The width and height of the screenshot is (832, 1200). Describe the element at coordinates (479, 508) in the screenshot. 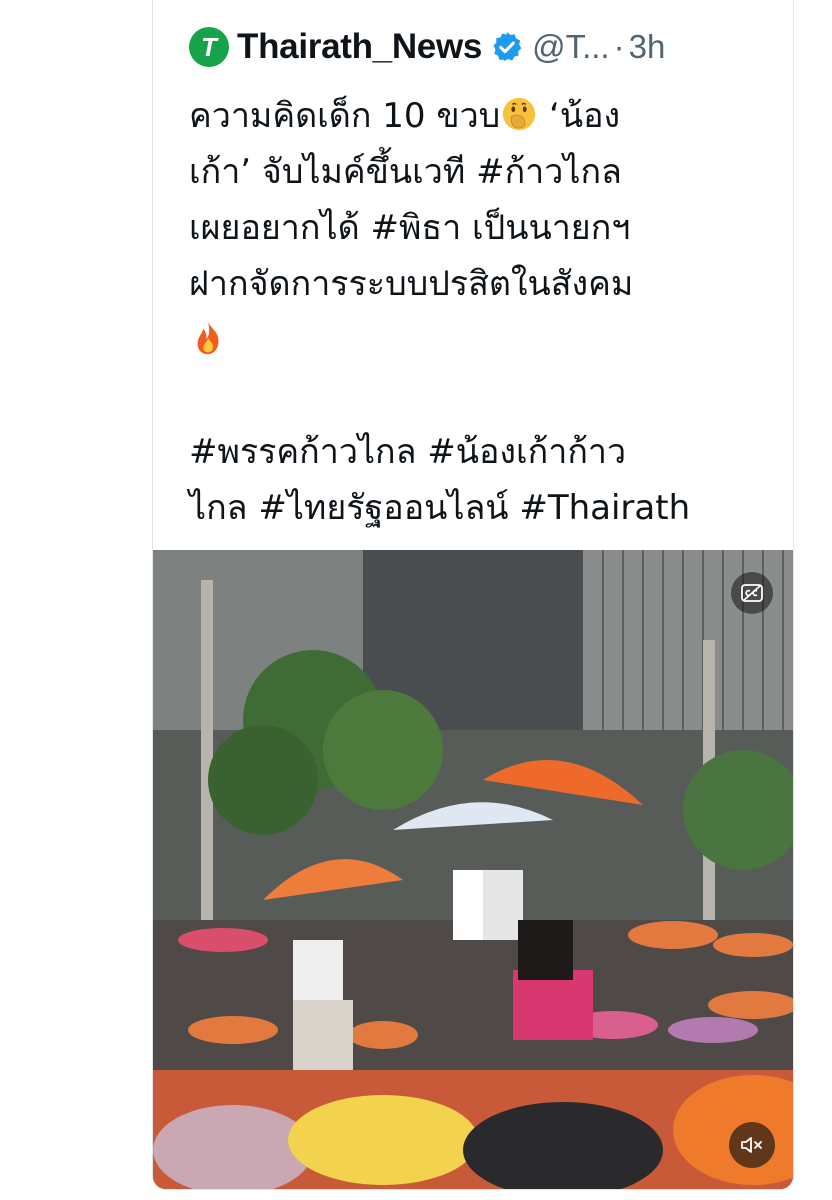

I see `tweet-hashtags-line: ไกล #ไทยรัฐออนไลน์ #Thairath` at that location.